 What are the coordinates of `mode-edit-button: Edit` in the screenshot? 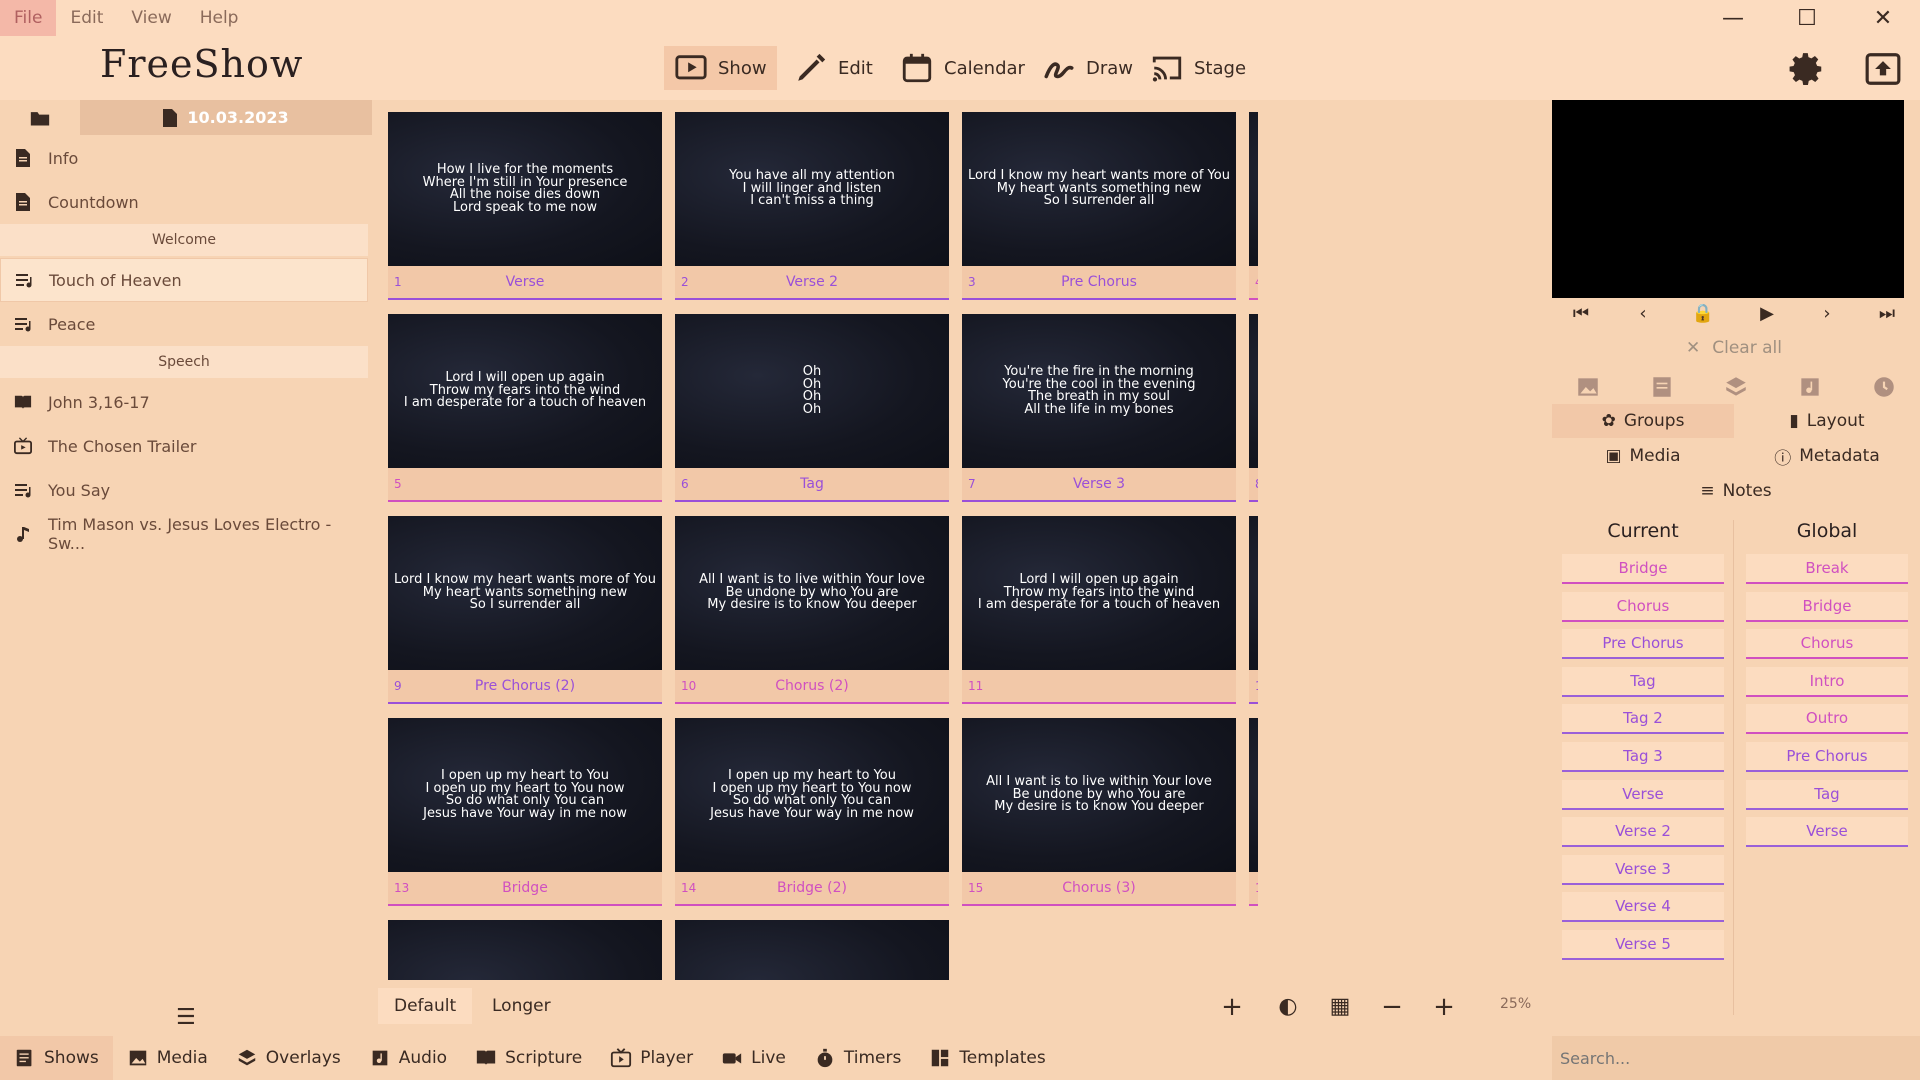 It's located at (833, 68).